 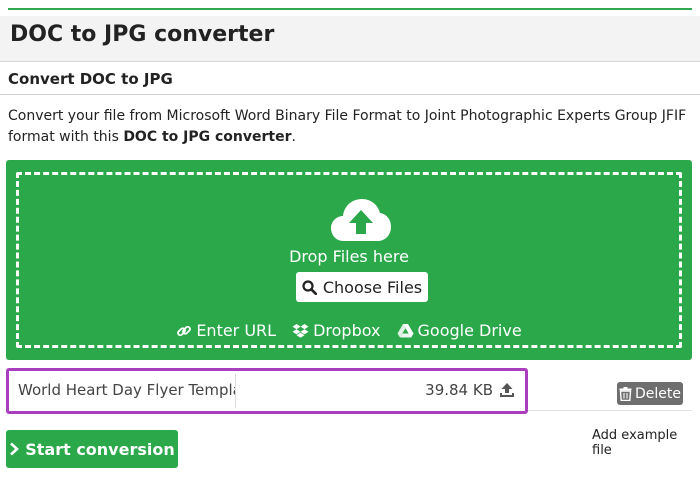 I want to click on search-icon, so click(x=309, y=287).